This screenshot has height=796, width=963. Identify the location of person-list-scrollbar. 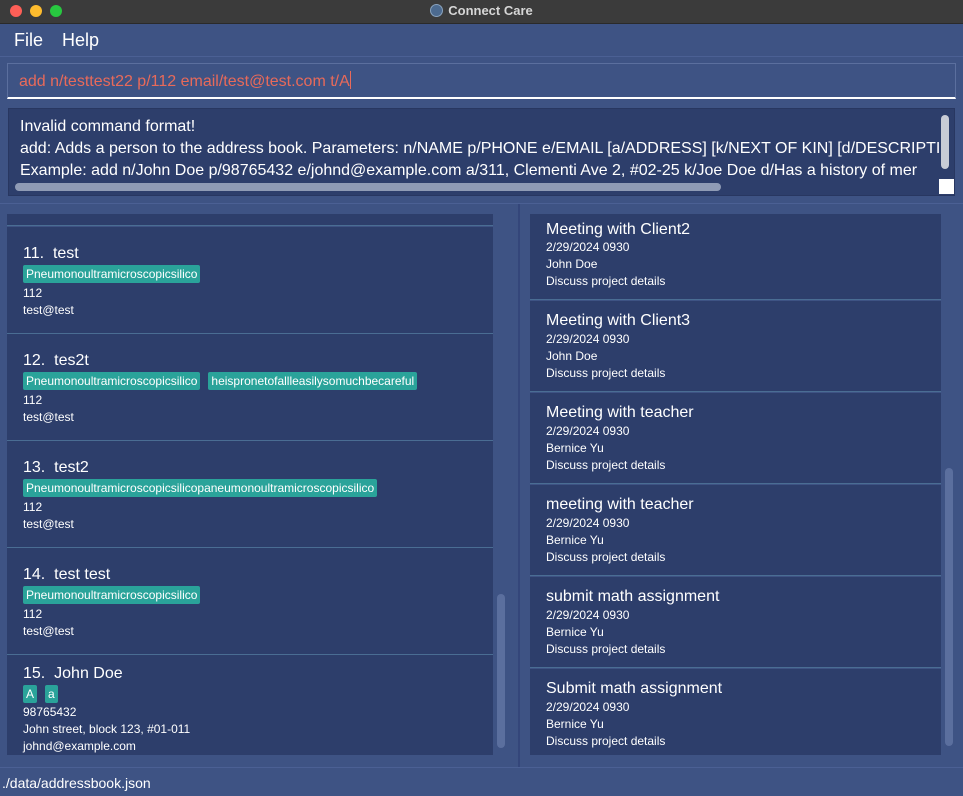
(501, 671).